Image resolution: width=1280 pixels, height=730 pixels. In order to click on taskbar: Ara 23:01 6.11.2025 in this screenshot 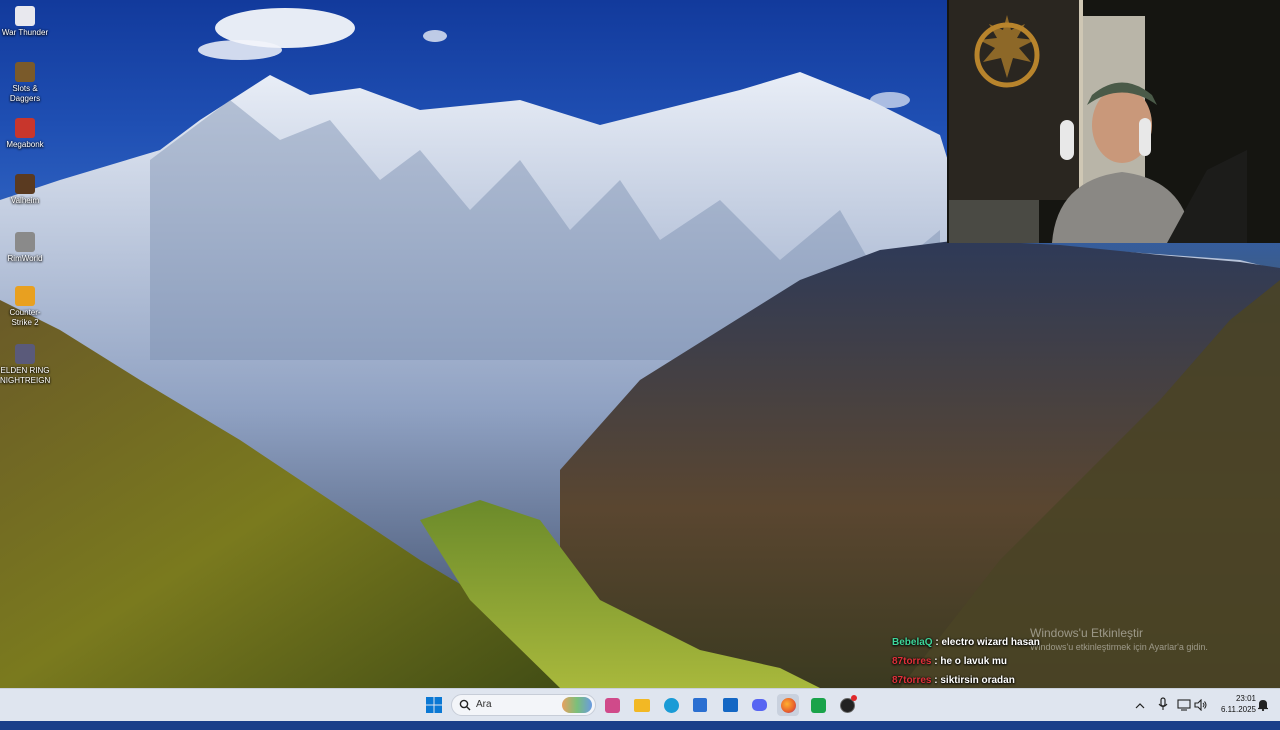, I will do `click(640, 704)`.